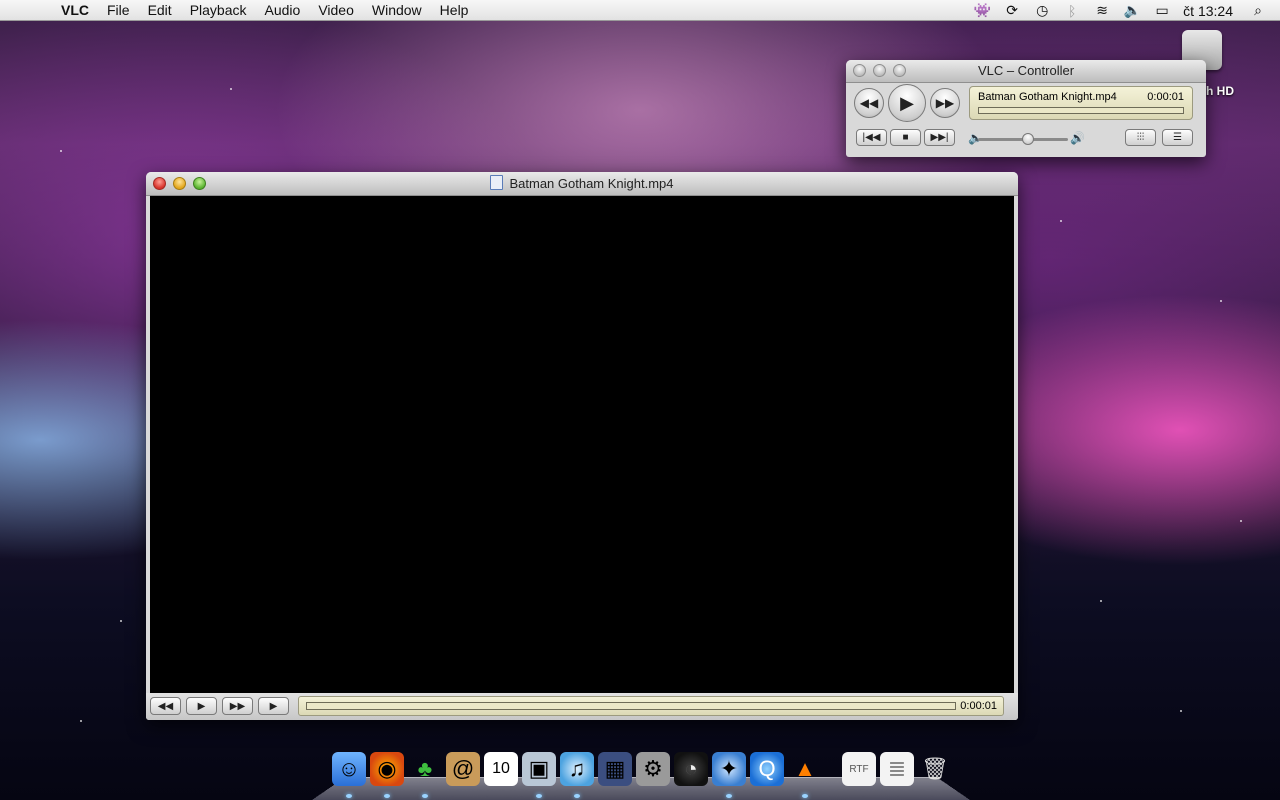 The width and height of the screenshot is (1280, 800). I want to click on rewind-button: ◀◀, so click(869, 103).